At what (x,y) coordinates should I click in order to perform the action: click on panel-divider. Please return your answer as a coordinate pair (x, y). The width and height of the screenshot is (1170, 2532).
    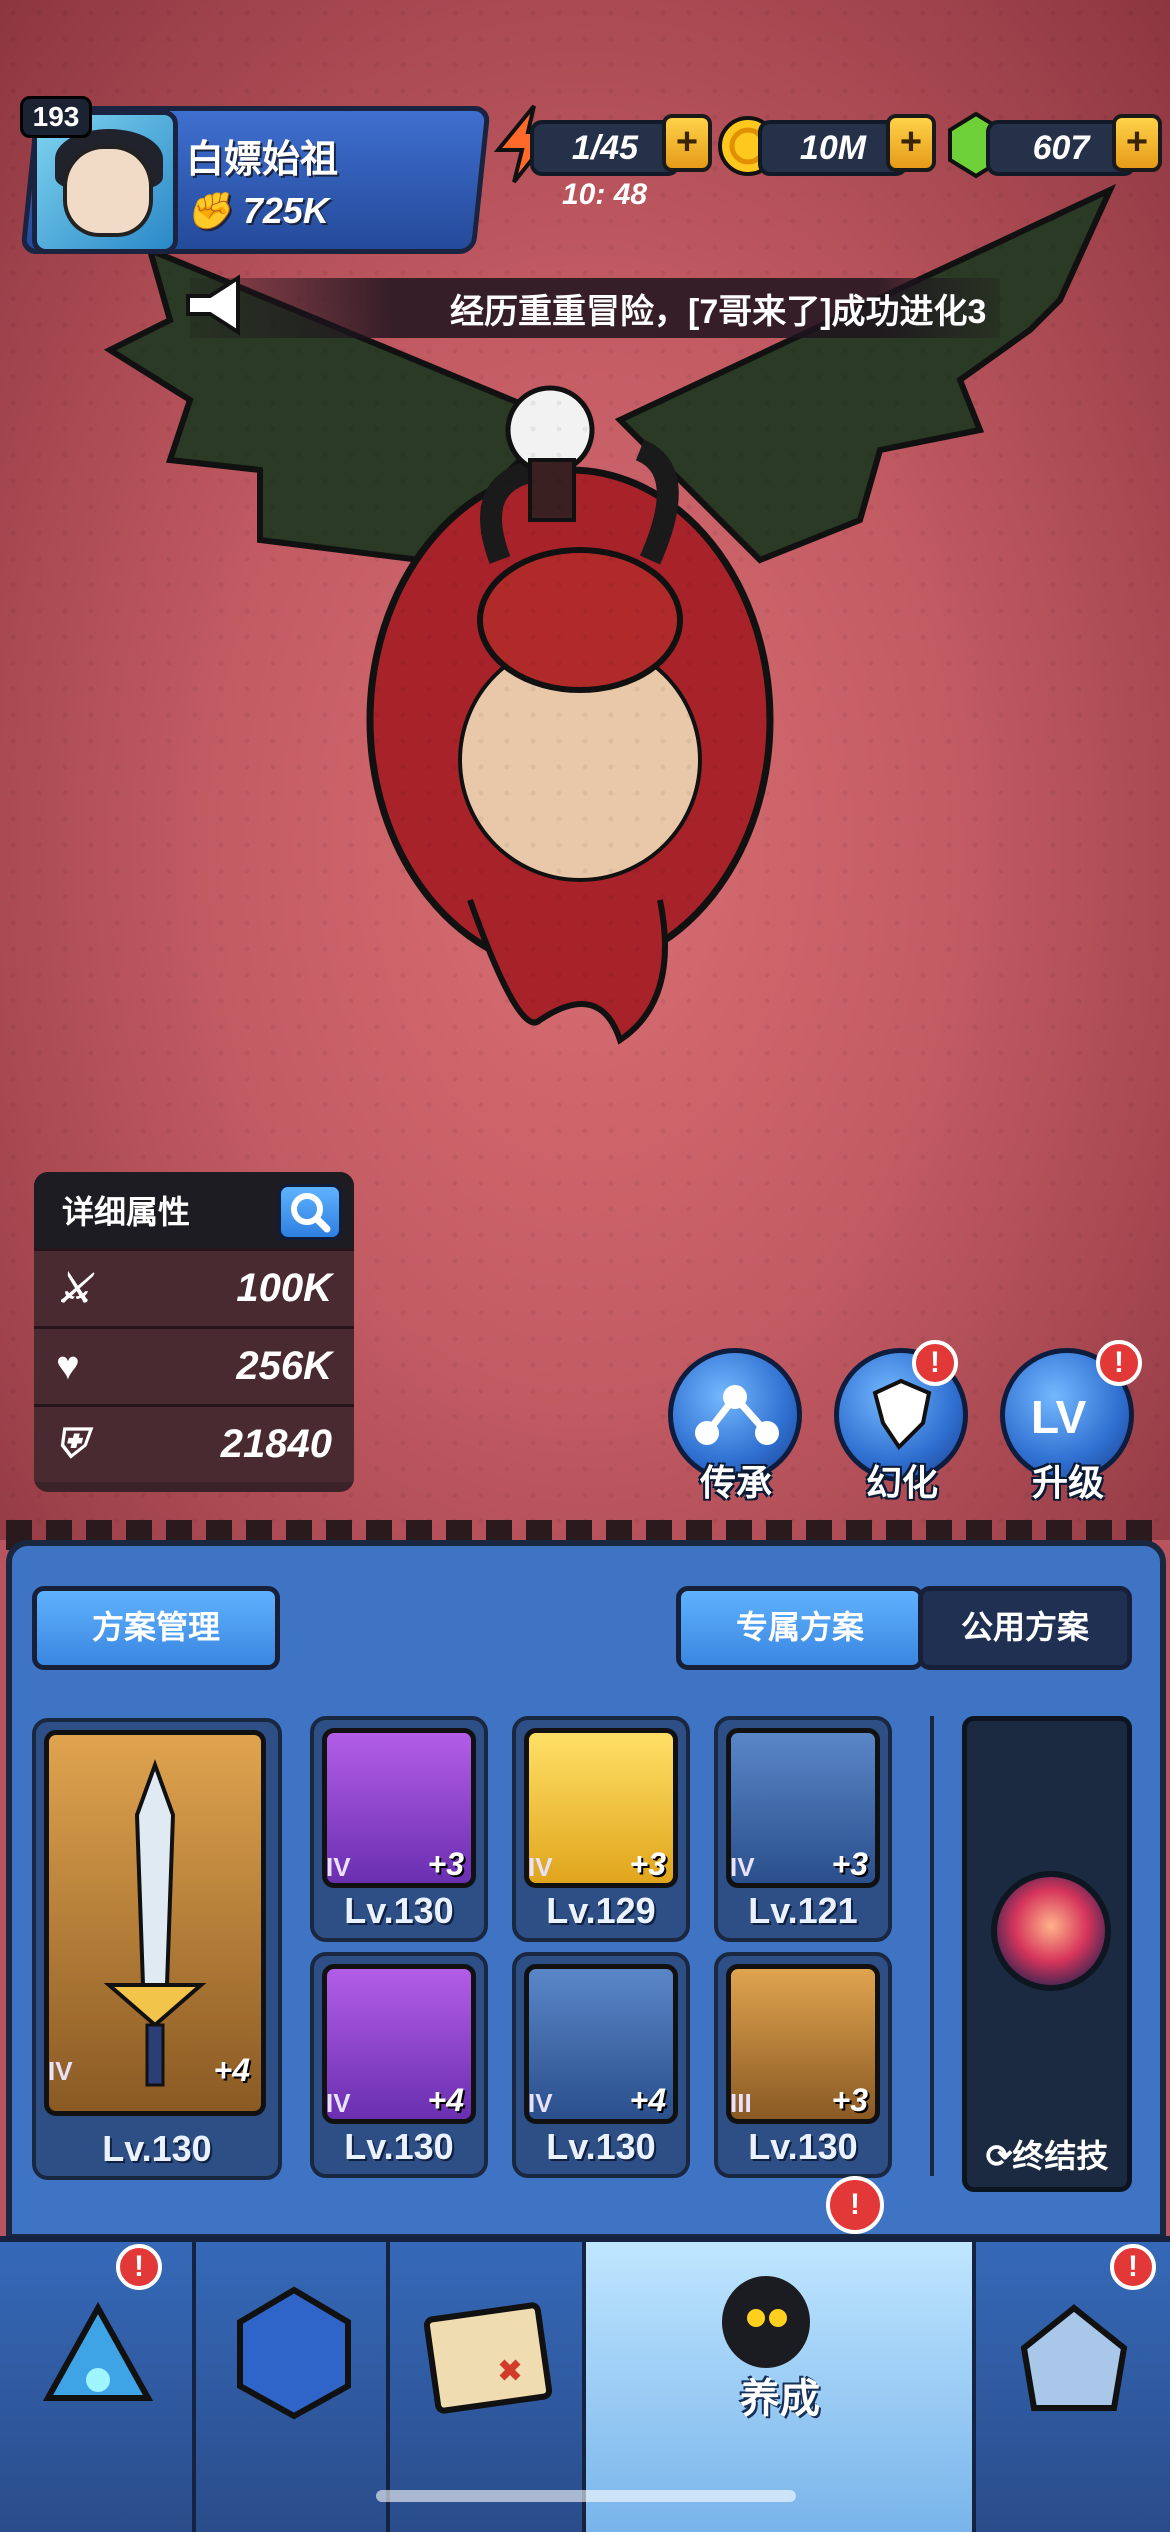
    Looking at the image, I should click on (932, 1946).